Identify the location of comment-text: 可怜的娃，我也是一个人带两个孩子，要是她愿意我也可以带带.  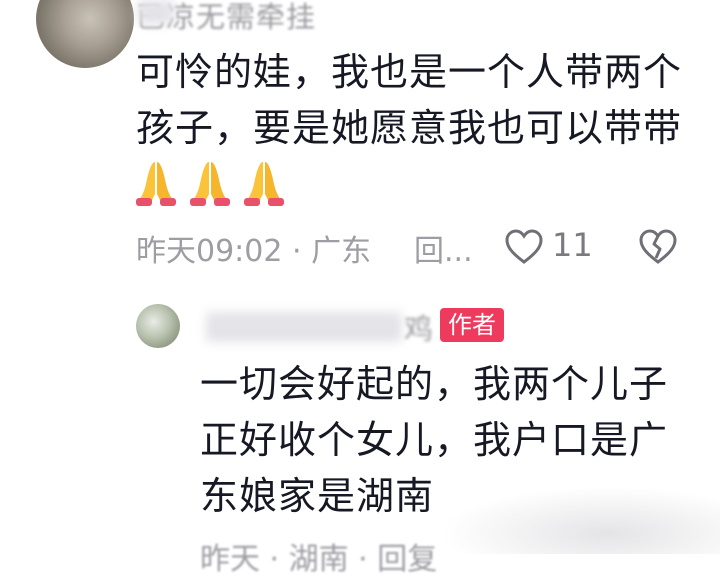
(409, 100).